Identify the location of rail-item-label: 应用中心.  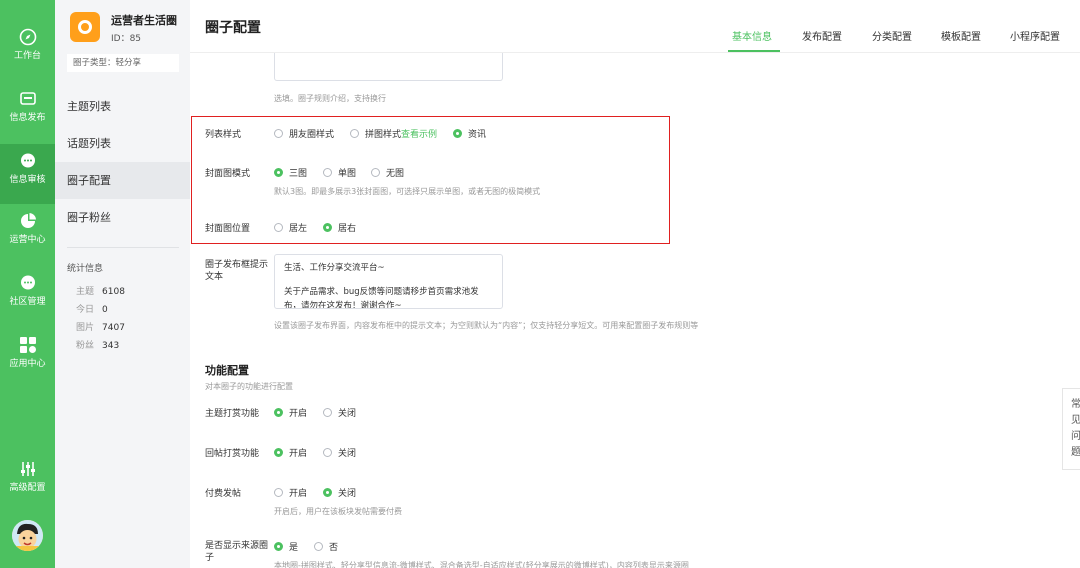
(27, 364).